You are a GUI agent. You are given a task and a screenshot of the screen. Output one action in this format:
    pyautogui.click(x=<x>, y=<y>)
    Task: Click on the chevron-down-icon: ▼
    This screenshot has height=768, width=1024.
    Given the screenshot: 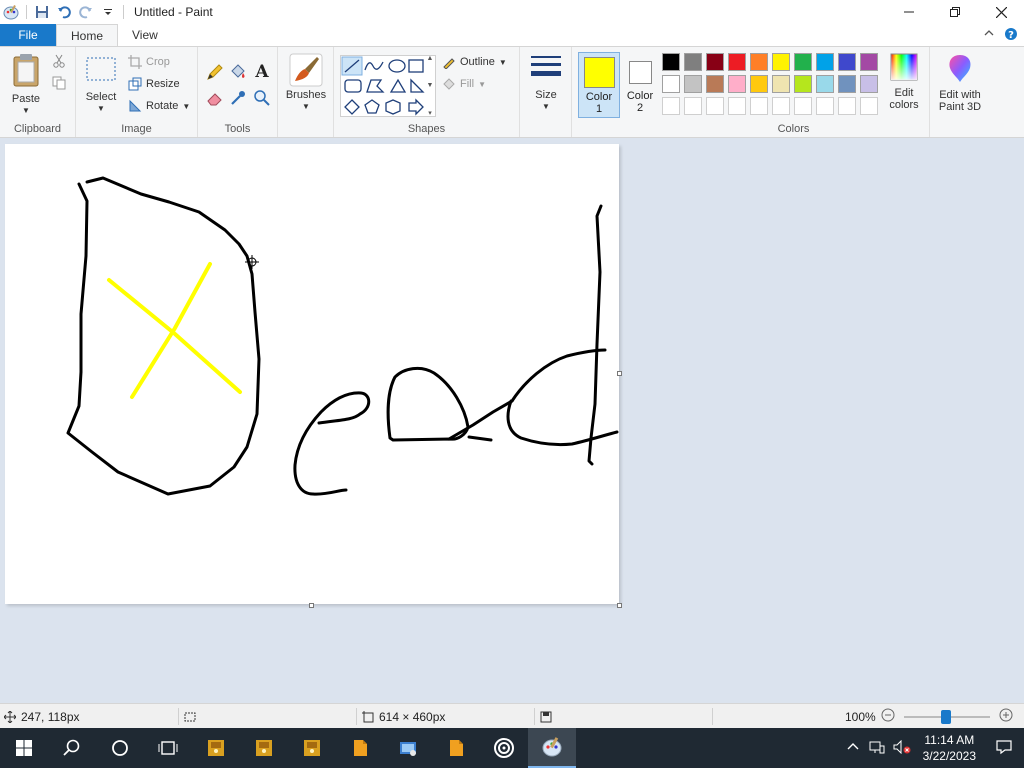 What is the action you would take?
    pyautogui.click(x=306, y=106)
    